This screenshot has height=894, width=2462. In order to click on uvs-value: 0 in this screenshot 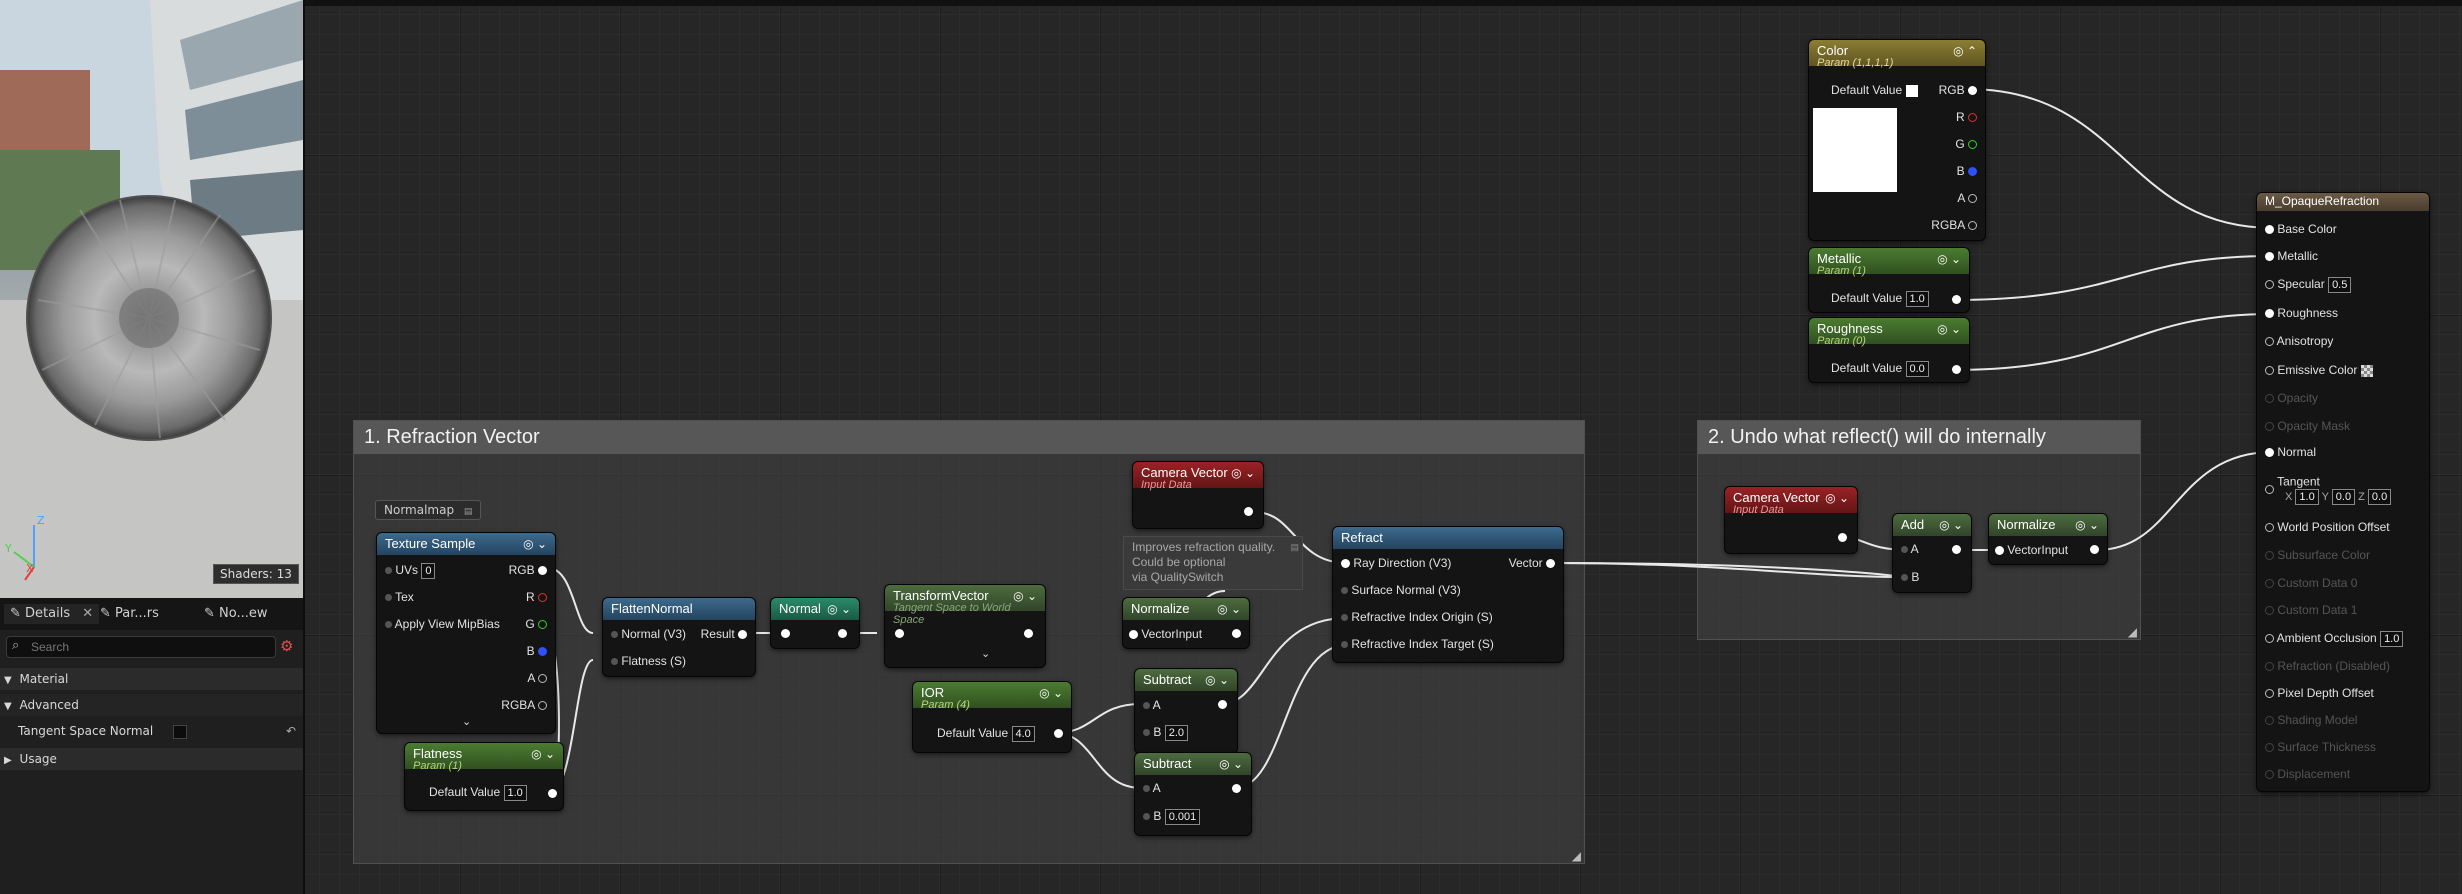, I will do `click(428, 571)`.